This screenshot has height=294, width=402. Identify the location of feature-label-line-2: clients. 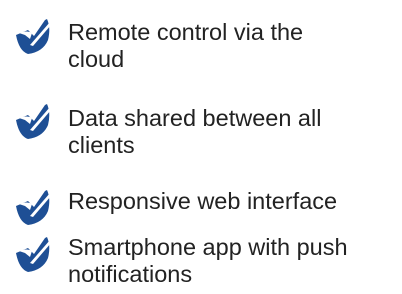
(101, 145).